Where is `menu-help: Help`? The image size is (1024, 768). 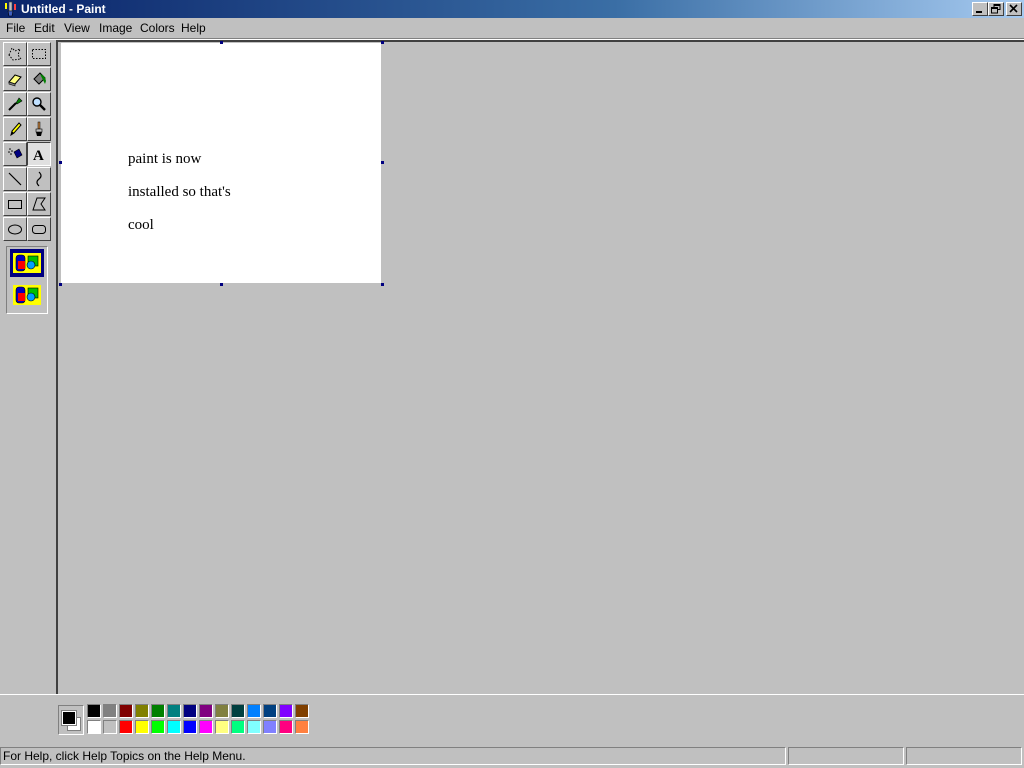 menu-help: Help is located at coordinates (193, 28).